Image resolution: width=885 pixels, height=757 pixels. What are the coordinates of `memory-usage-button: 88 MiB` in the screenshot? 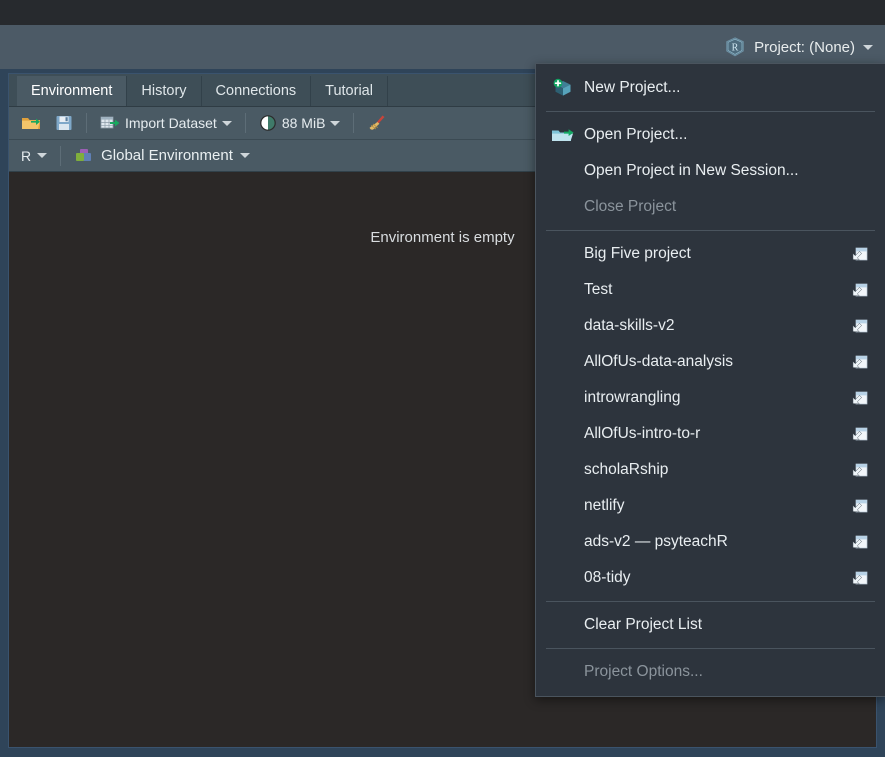 It's located at (300, 123).